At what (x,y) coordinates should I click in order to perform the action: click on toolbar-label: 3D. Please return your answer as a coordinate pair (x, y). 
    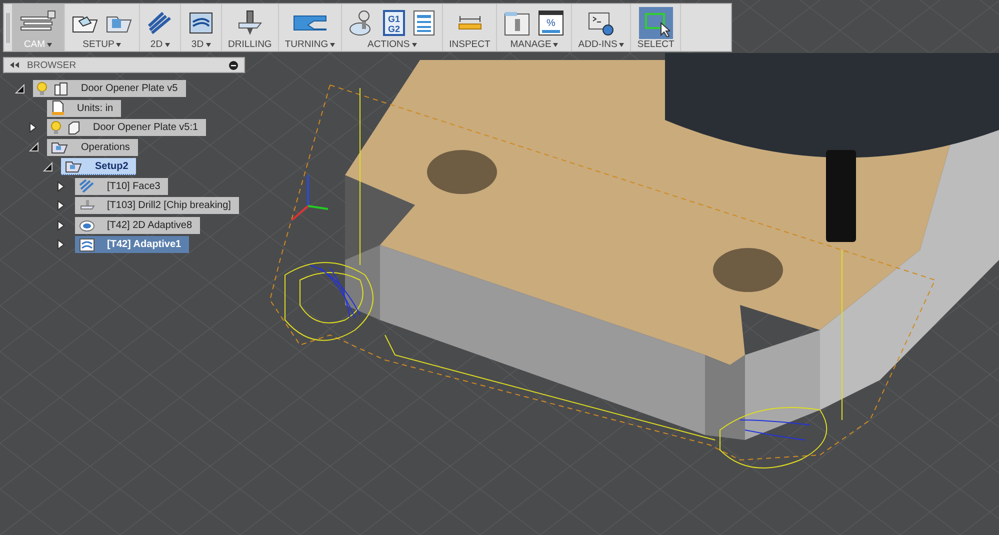
    Looking at the image, I should click on (197, 44).